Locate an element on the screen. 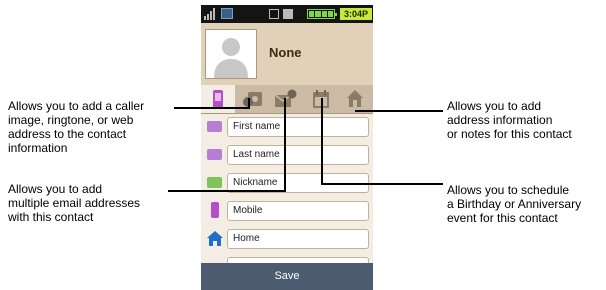  first-name-row: First name is located at coordinates (287, 127).